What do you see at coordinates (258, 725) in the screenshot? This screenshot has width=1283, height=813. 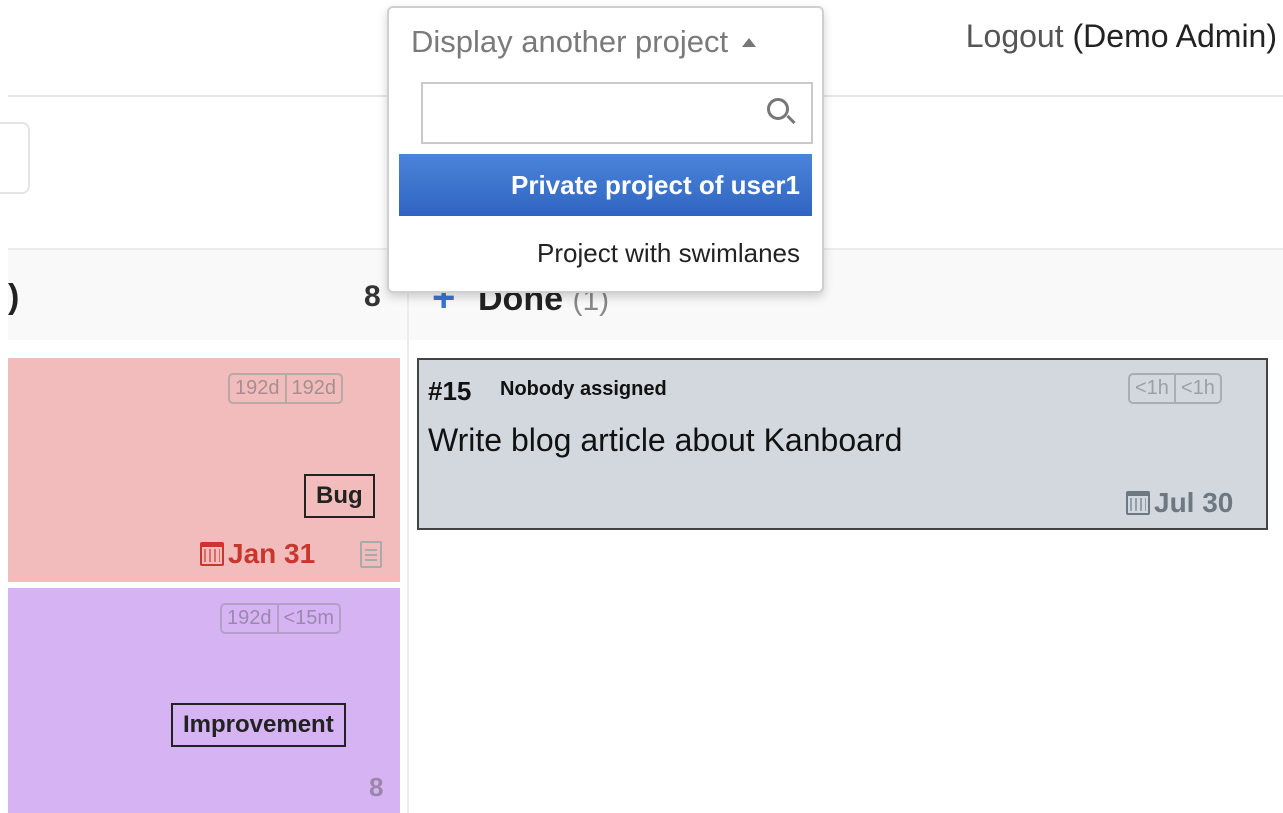 I see `category-tag: Improvement` at bounding box center [258, 725].